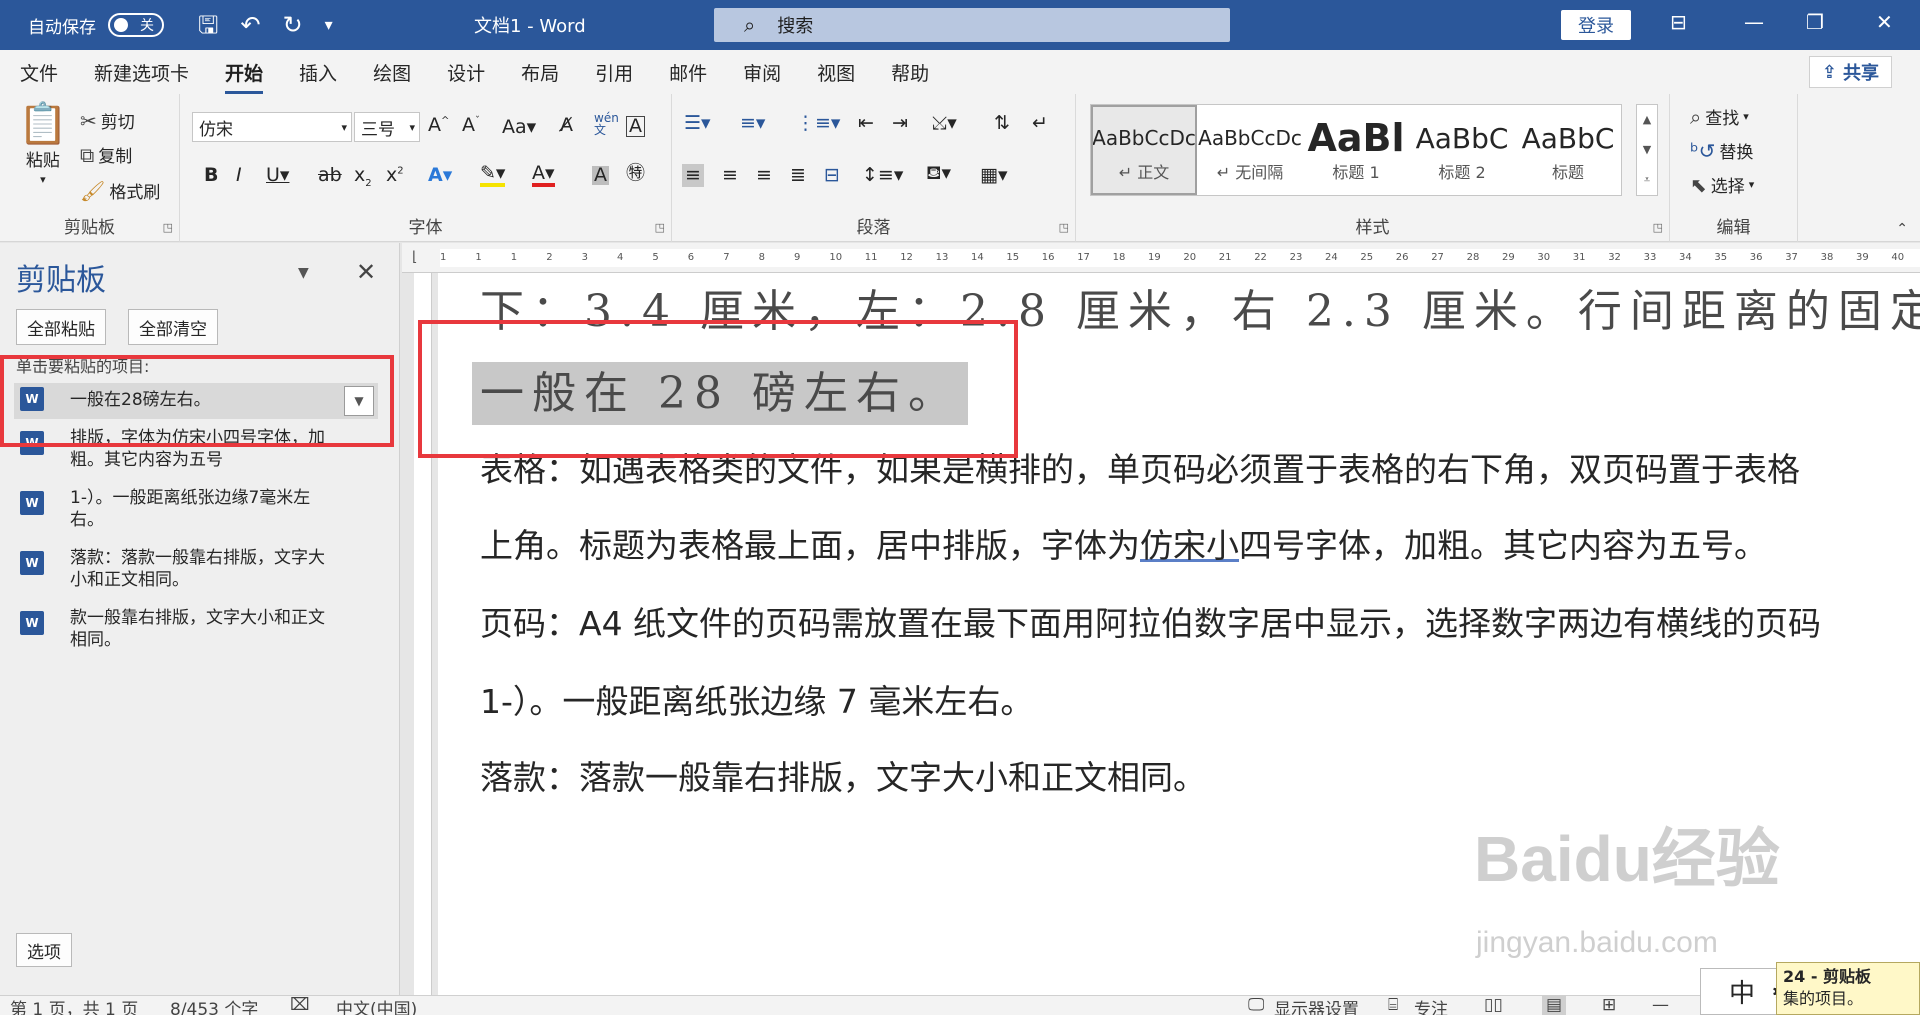 The image size is (1920, 1015). What do you see at coordinates (329, 25) in the screenshot?
I see `customize-qat-icon: ▾` at bounding box center [329, 25].